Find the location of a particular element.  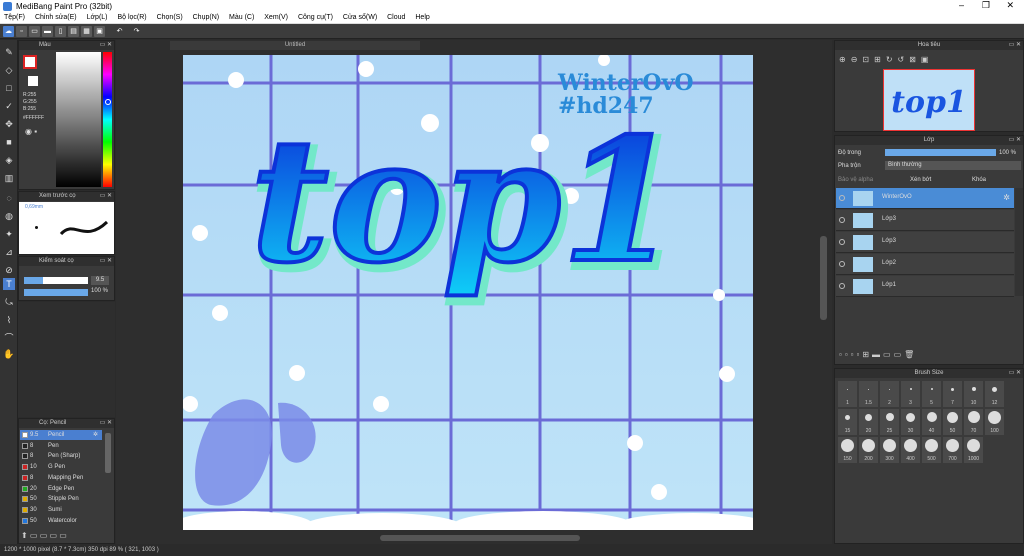

brush-list-item: 20 Edge Pen is located at coordinates (61, 489).